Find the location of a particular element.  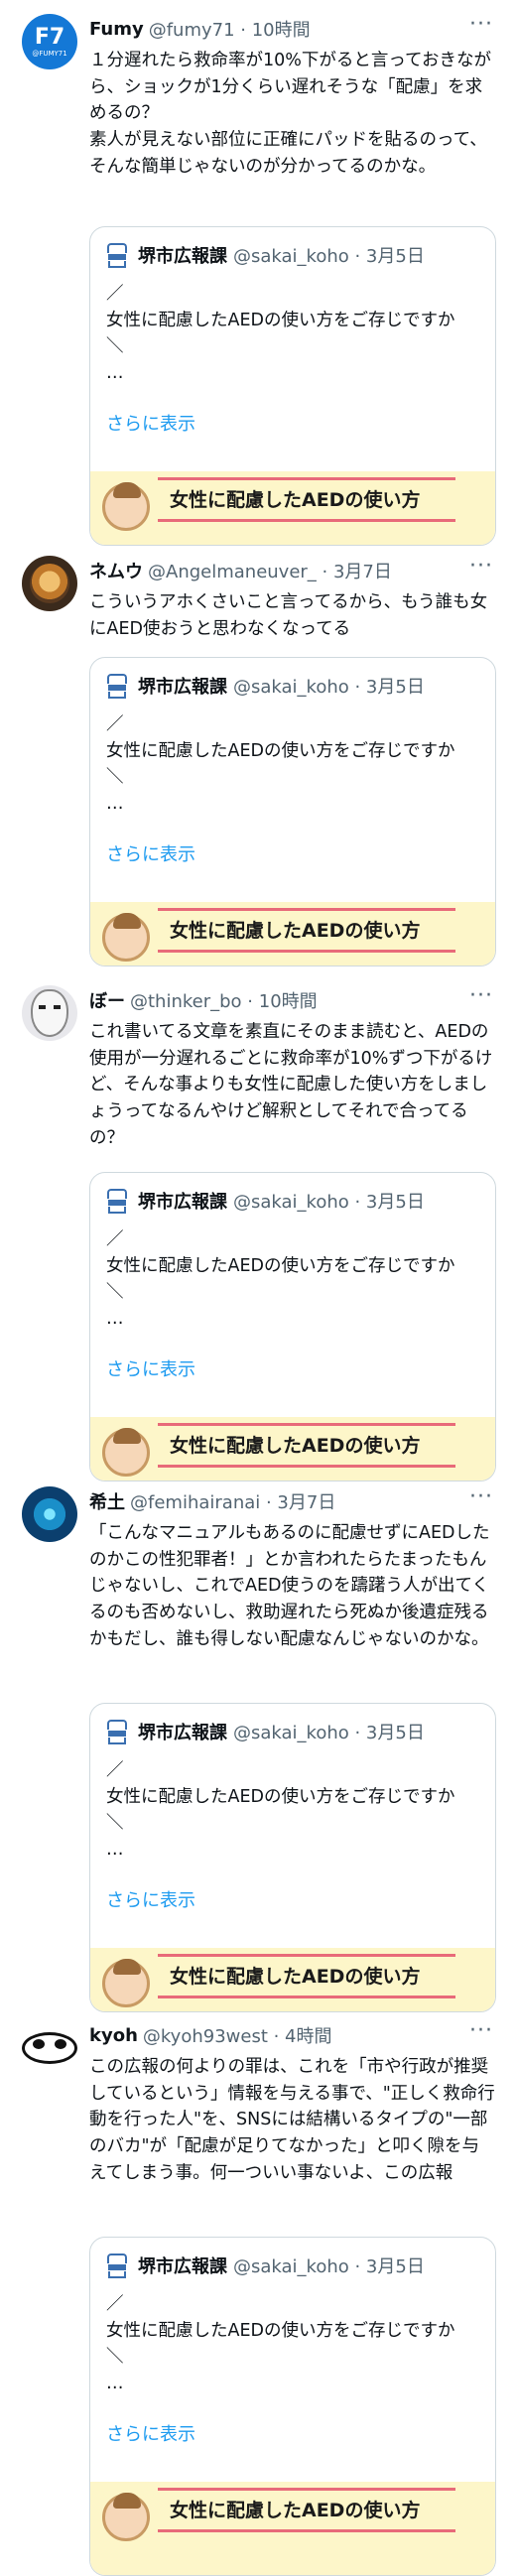

user-handle-time: @femihairanai · 3月7日 is located at coordinates (232, 1501).